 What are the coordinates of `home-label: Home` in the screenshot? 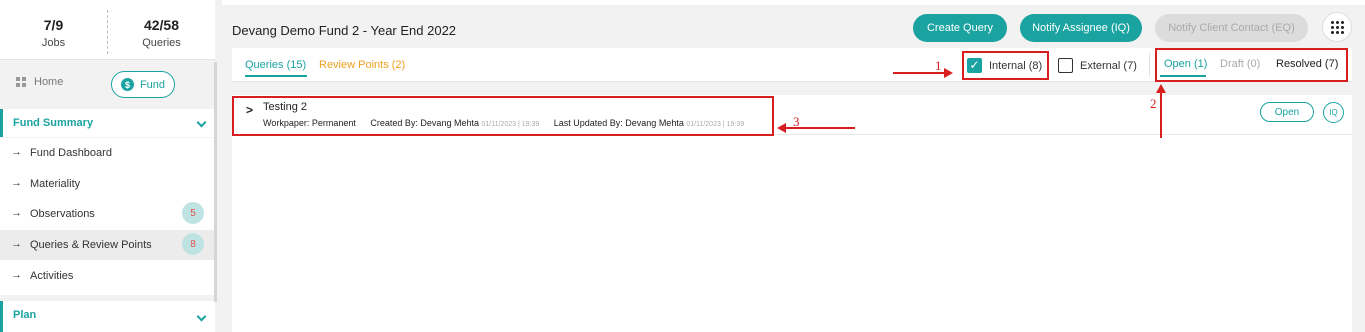 It's located at (49, 82).